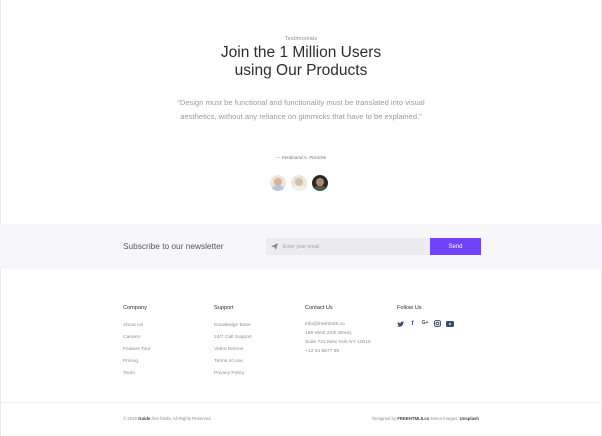 This screenshot has height=436, width=602. I want to click on footer-heading-company: Company, so click(135, 308).